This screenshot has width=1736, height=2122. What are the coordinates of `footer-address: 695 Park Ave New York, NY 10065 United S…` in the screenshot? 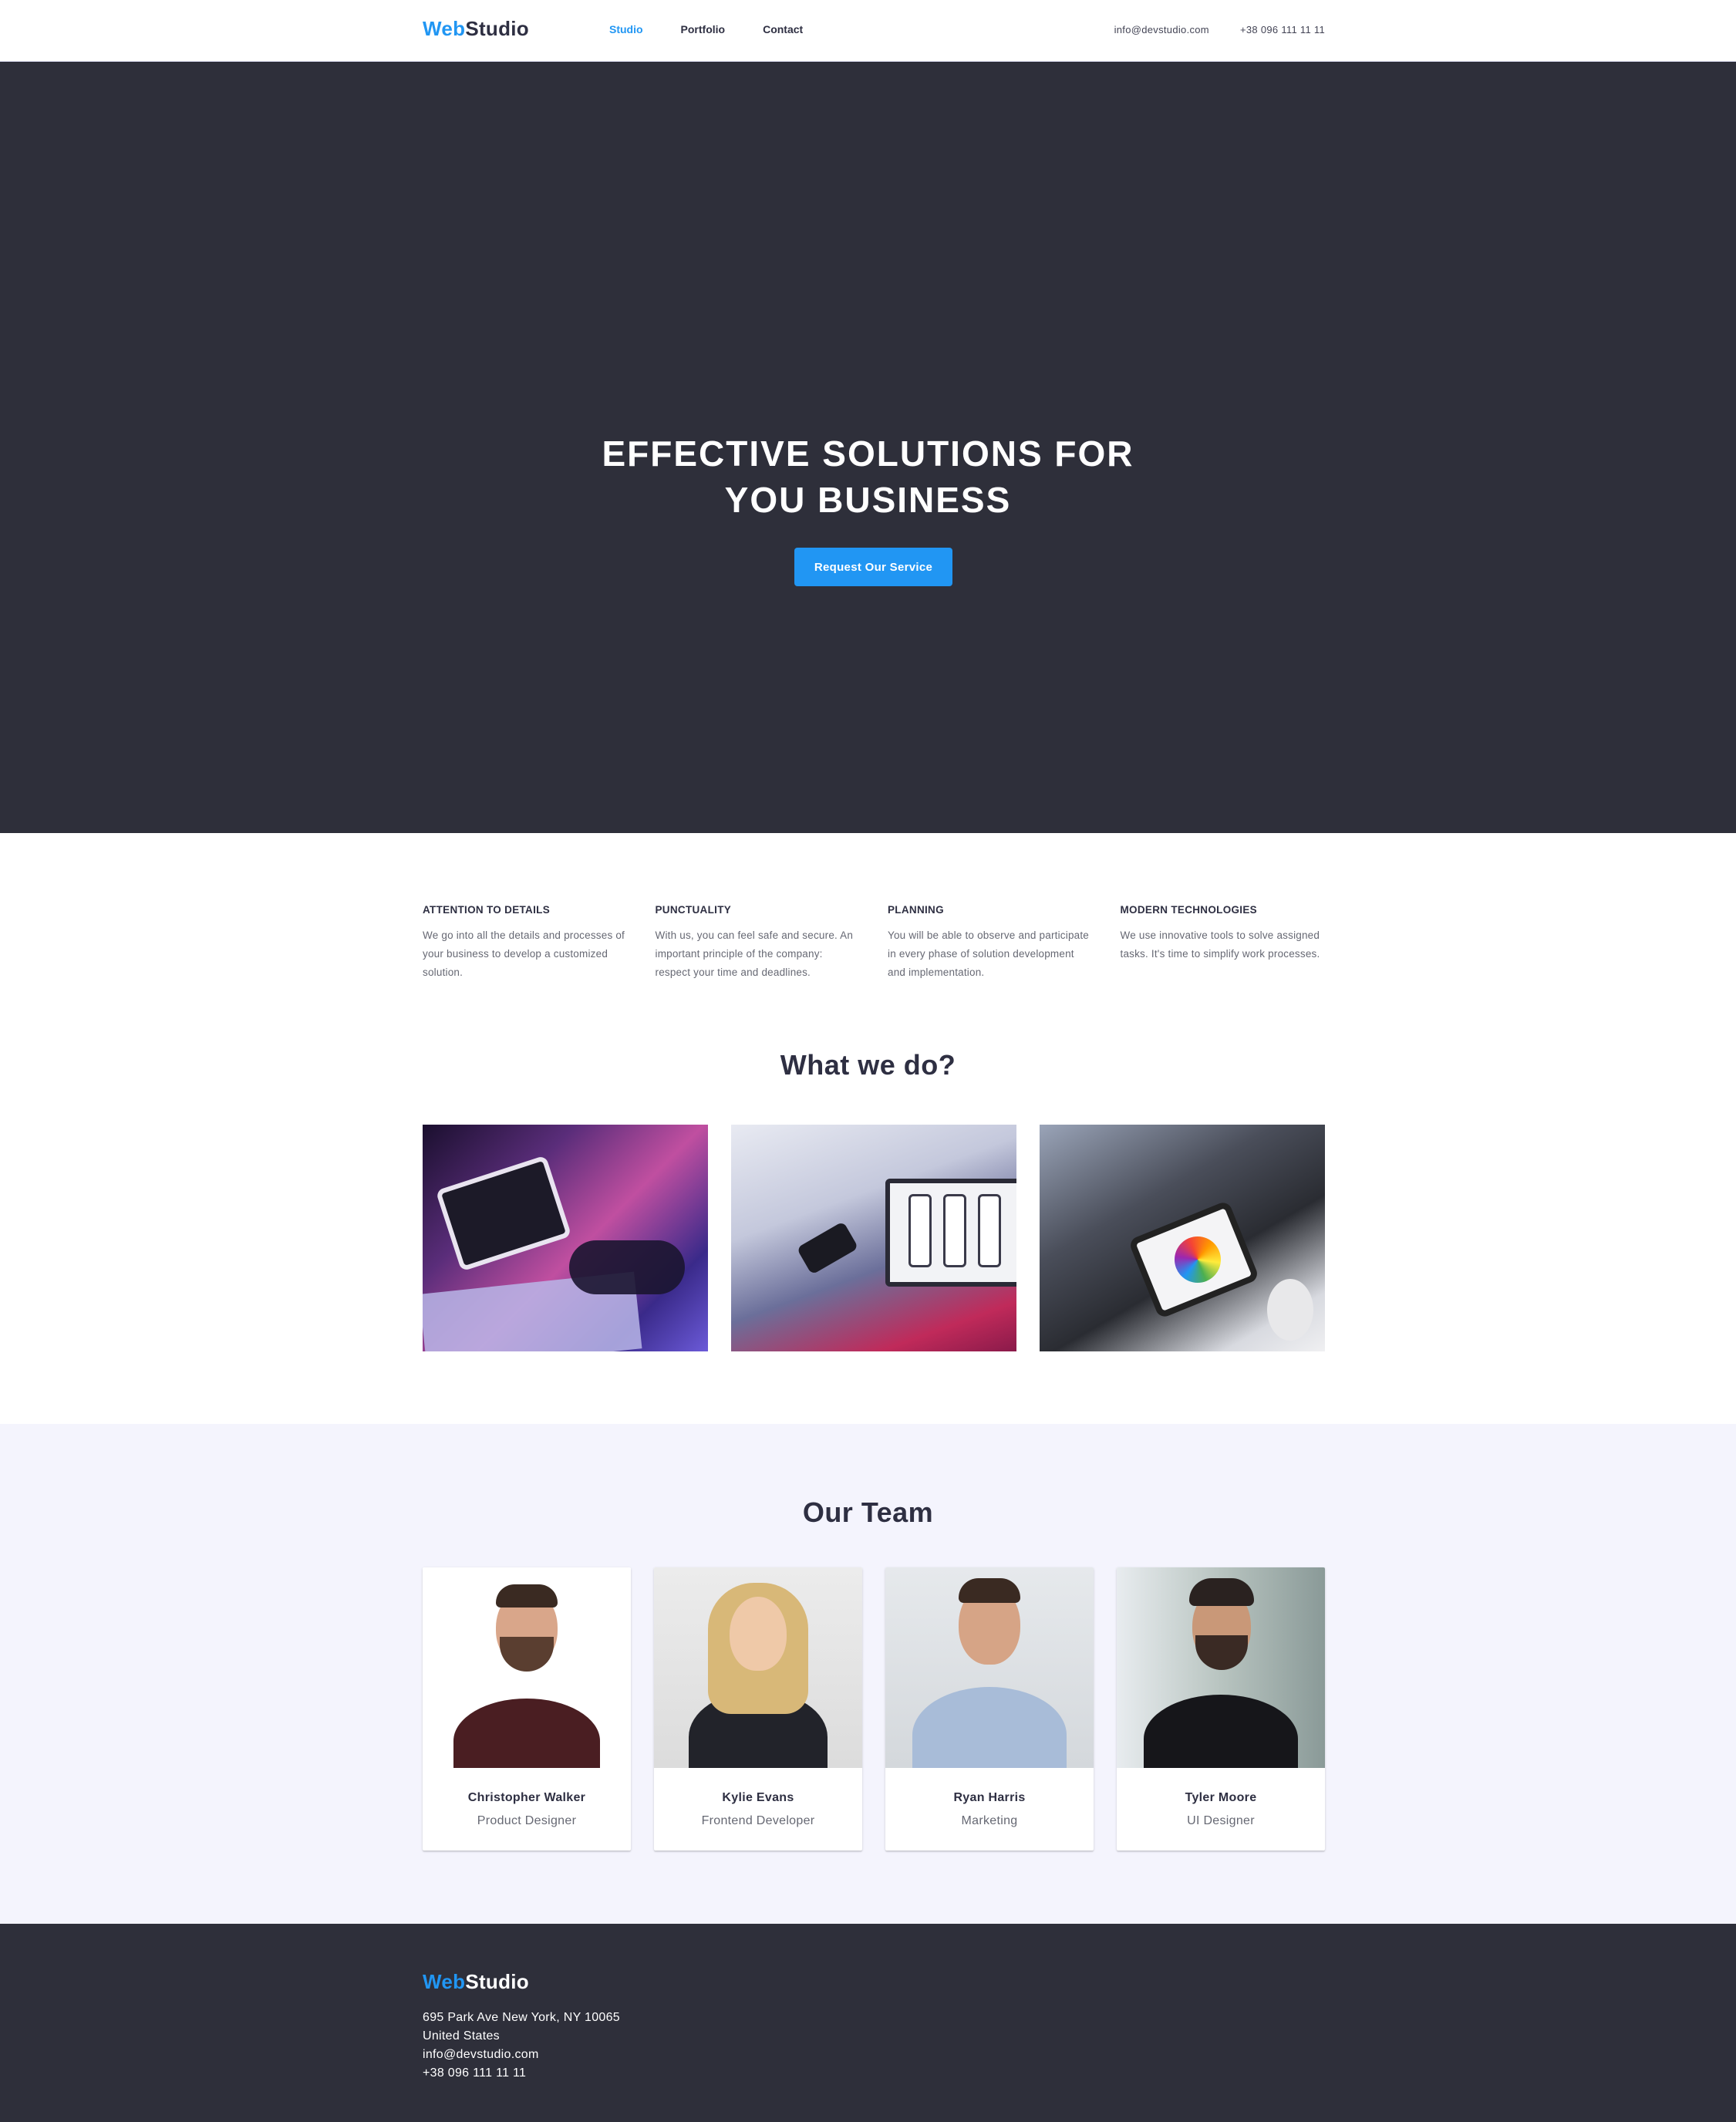 It's located at (521, 2046).